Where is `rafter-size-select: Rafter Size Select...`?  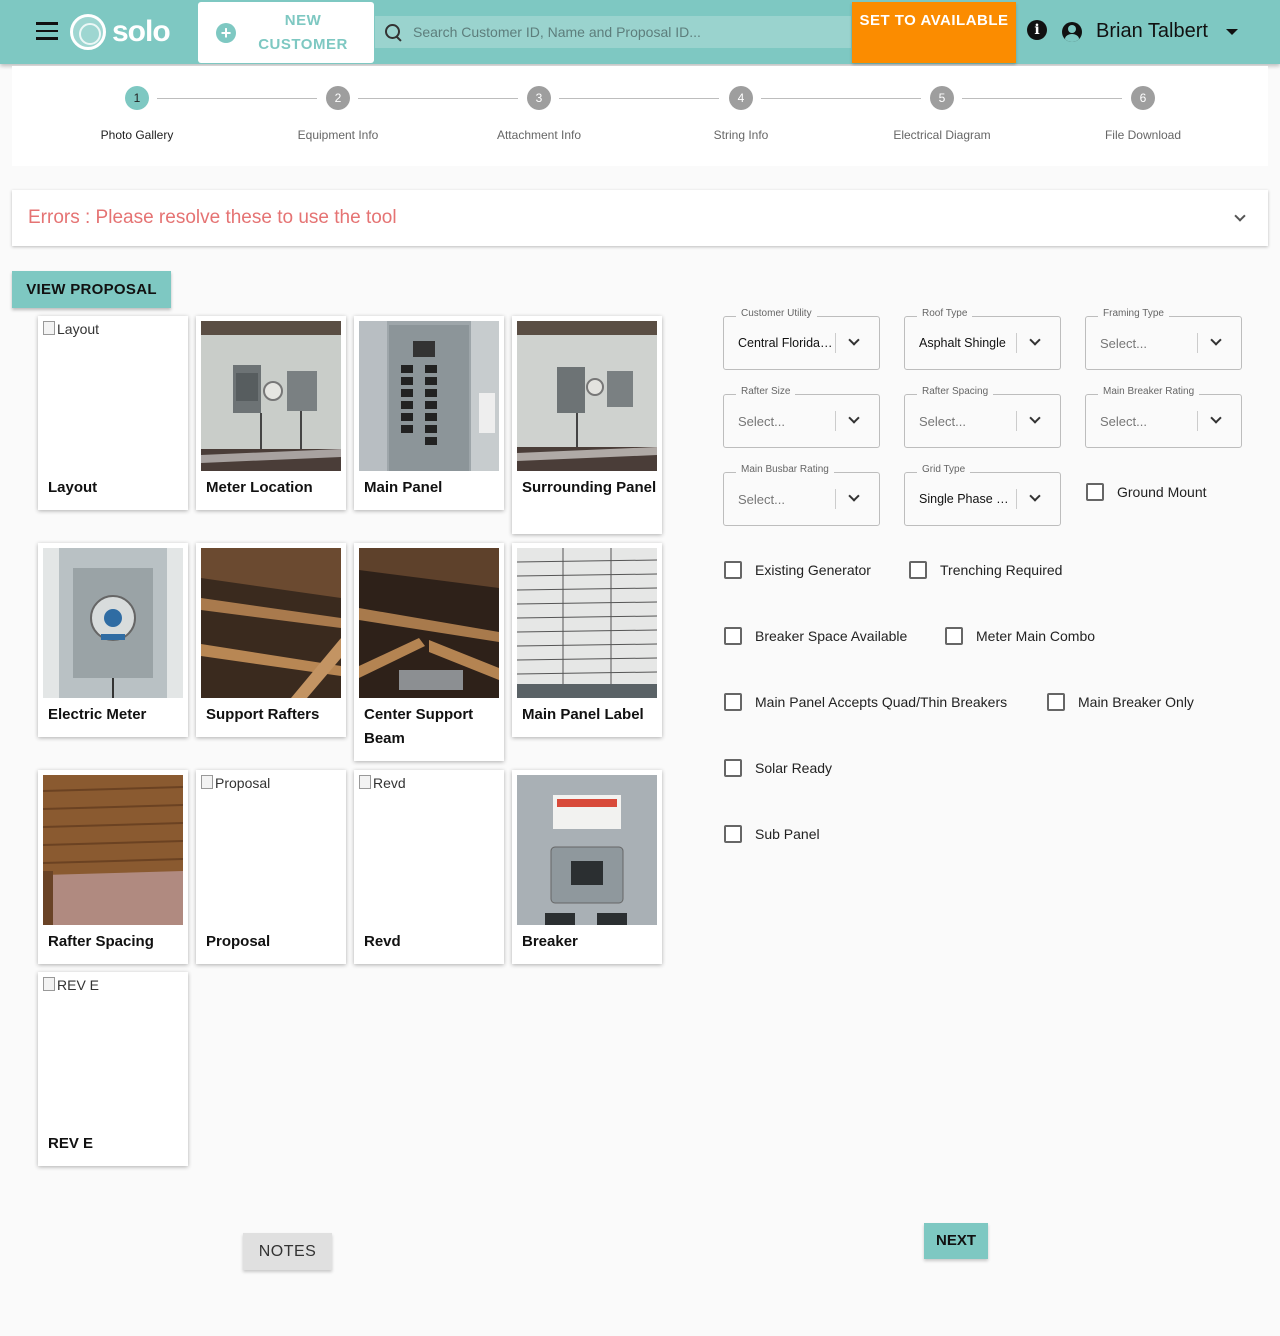
rafter-size-select: Rafter Size Select... is located at coordinates (801, 417).